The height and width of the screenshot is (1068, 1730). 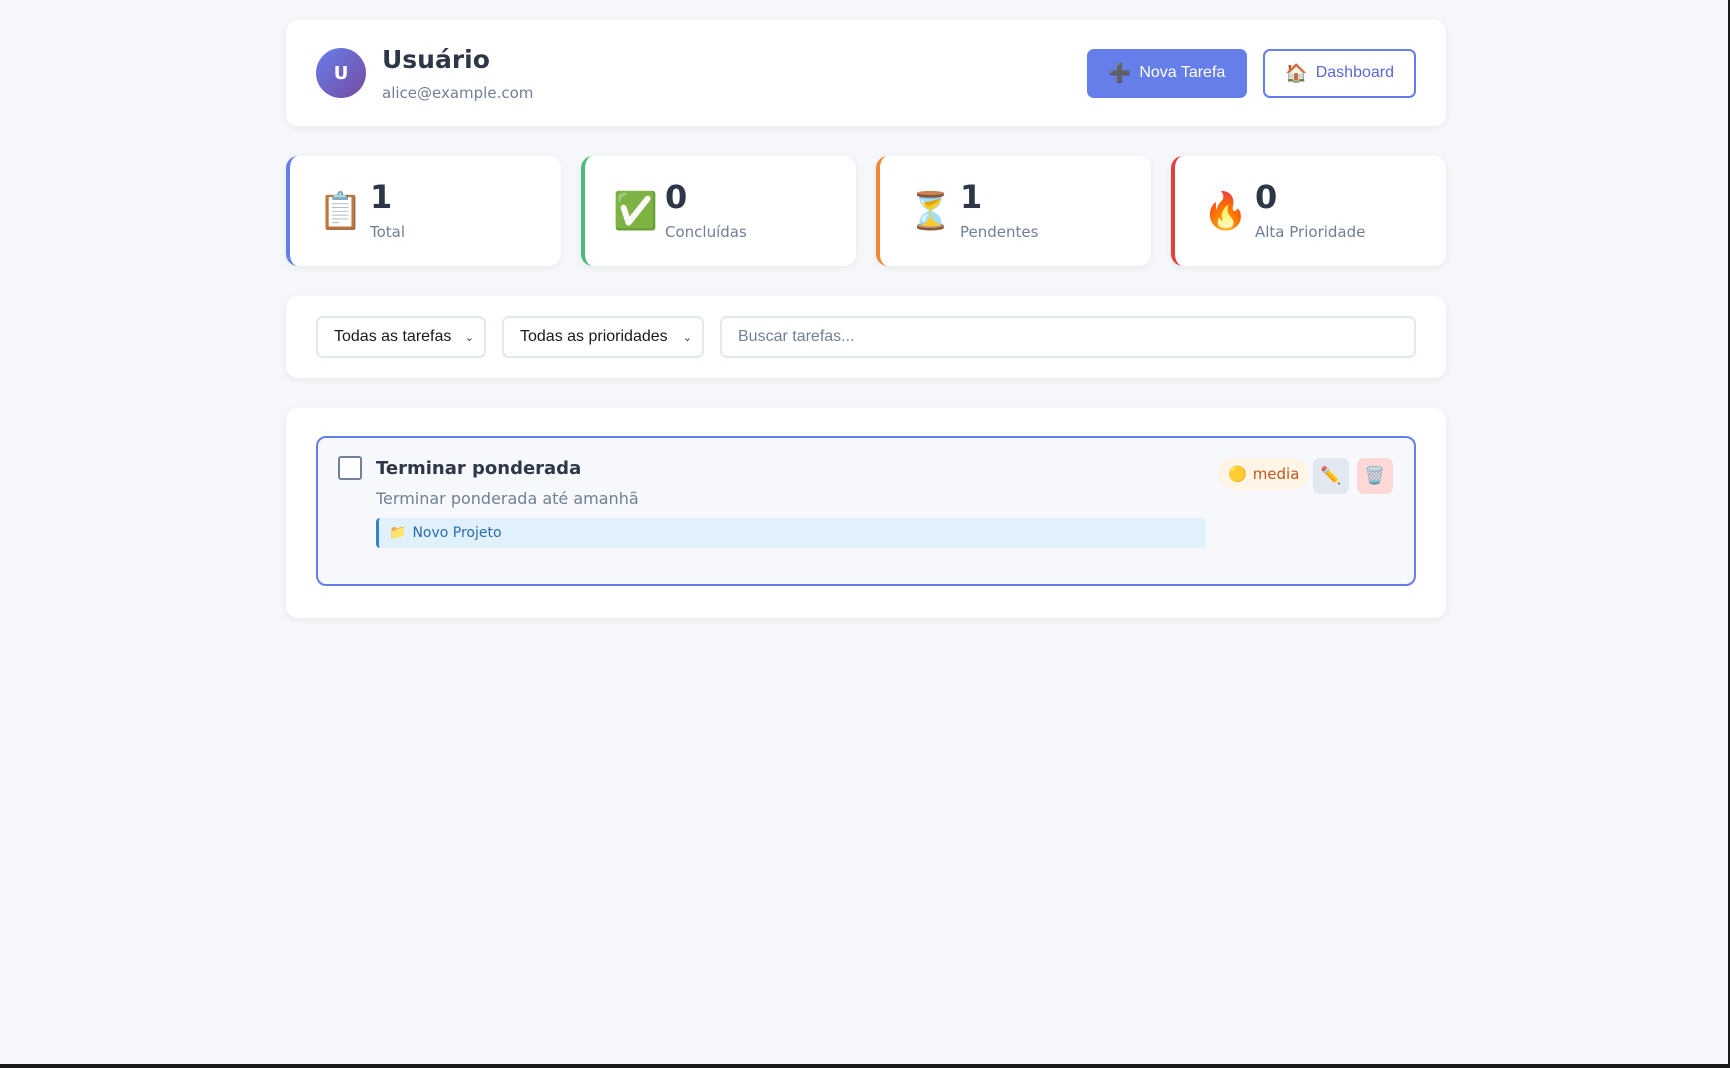 What do you see at coordinates (1296, 72) in the screenshot?
I see `house-icon: 🏠` at bounding box center [1296, 72].